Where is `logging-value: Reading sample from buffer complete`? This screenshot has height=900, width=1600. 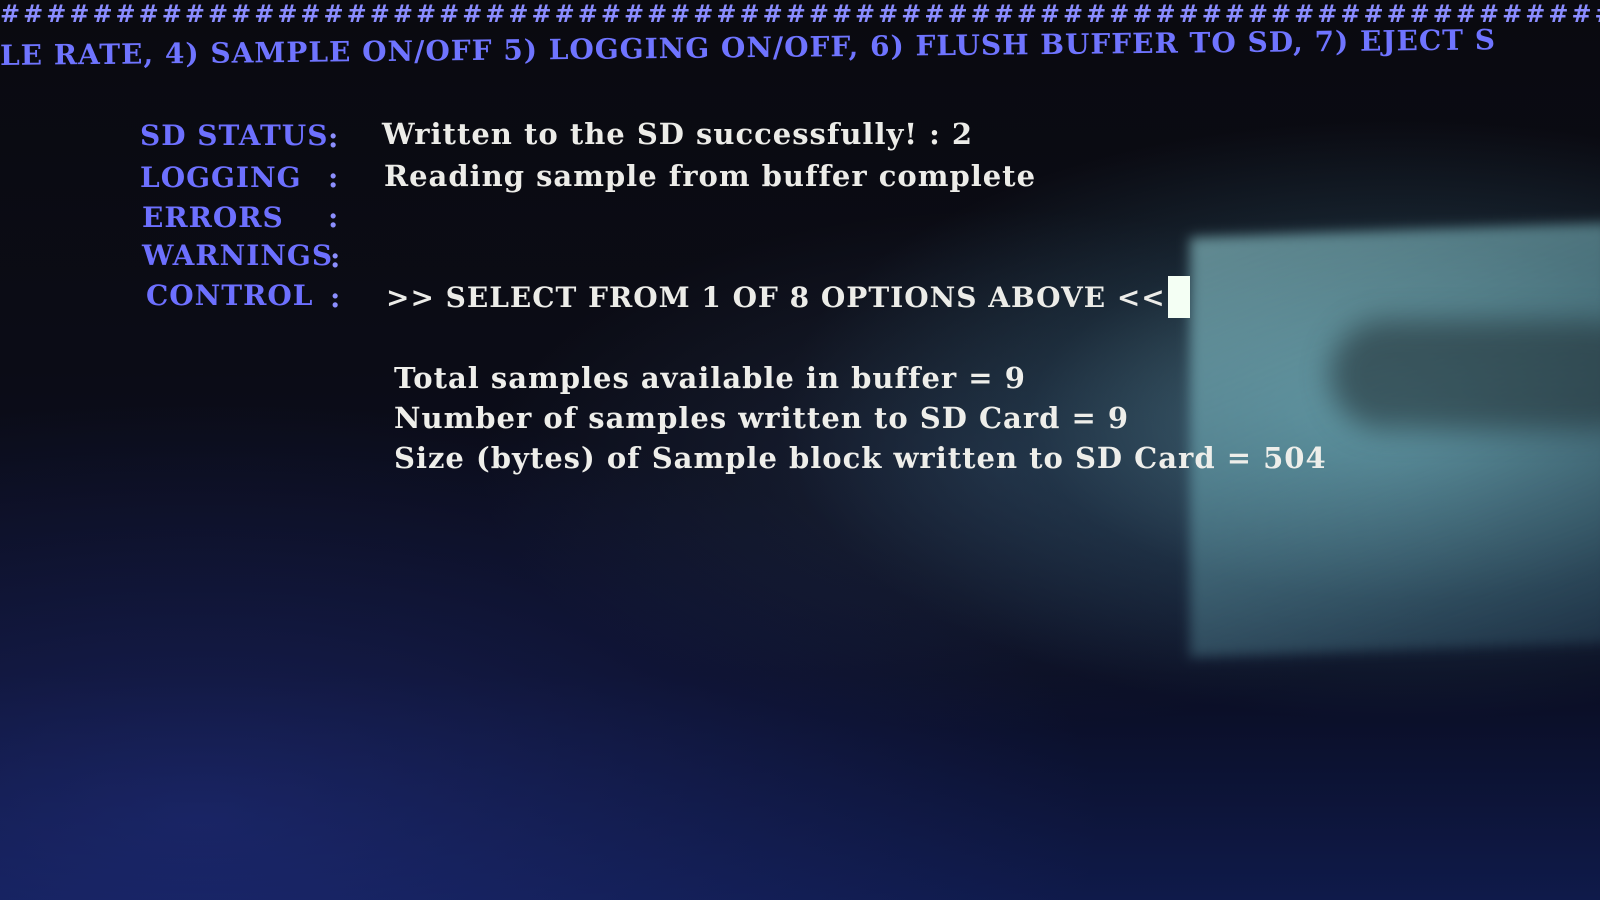 logging-value: Reading sample from buffer complete is located at coordinates (710, 176).